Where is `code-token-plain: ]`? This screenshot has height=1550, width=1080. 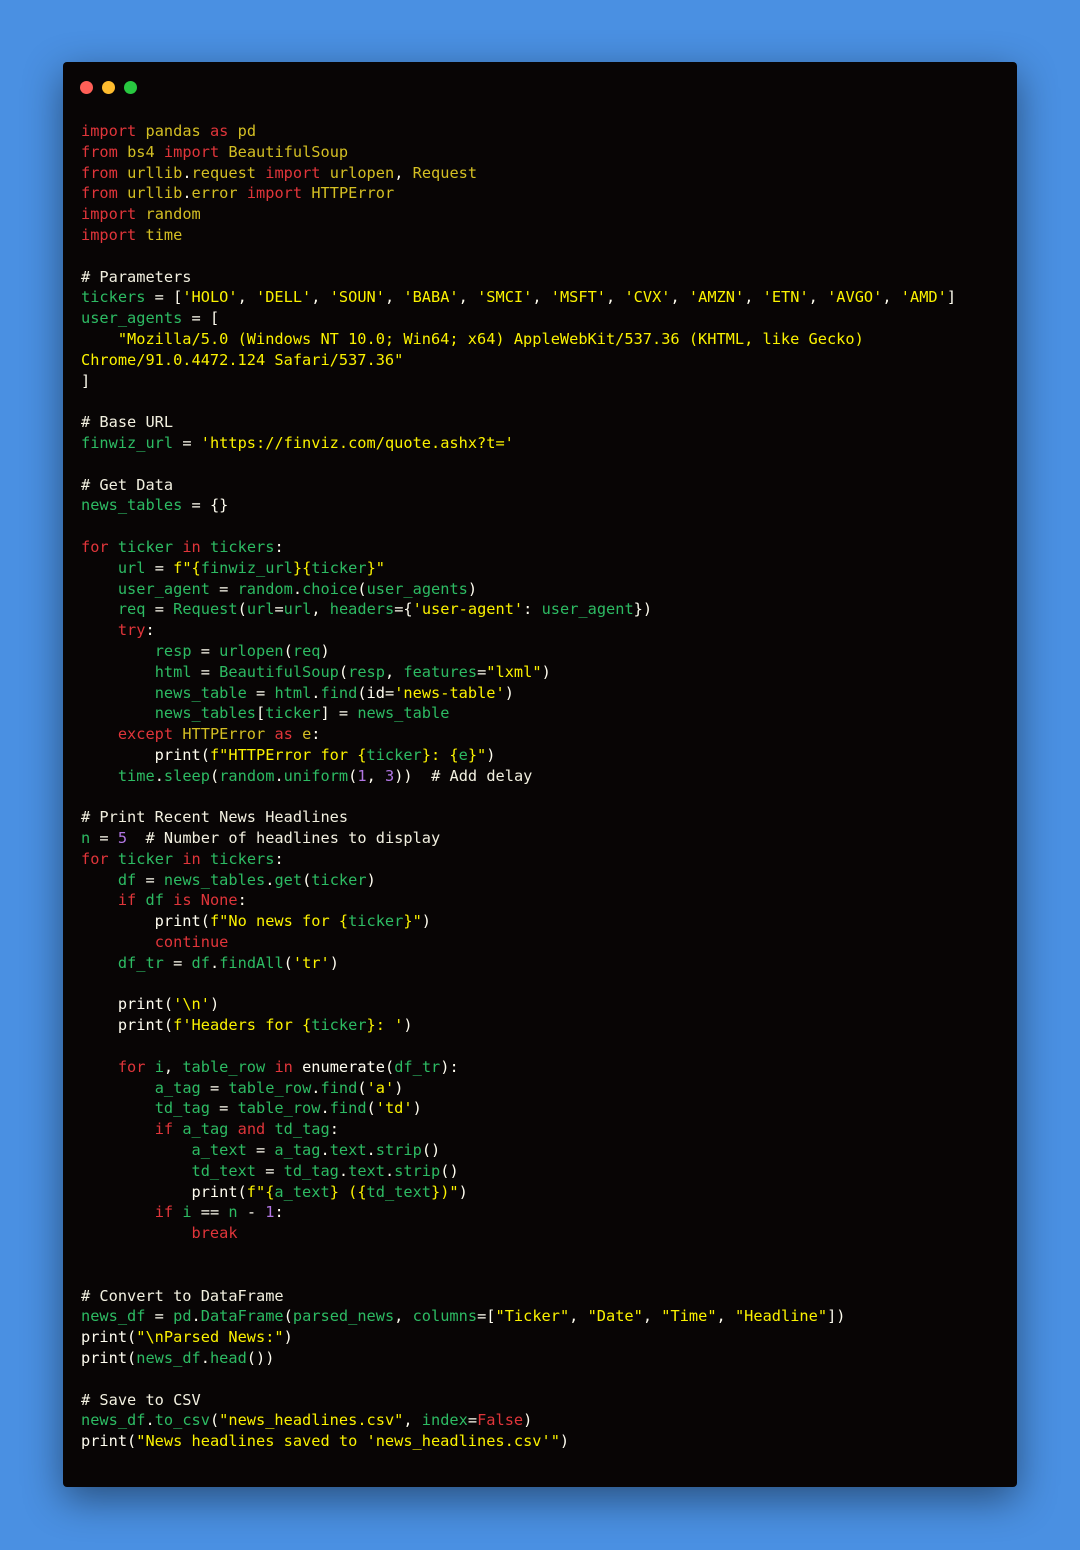
code-token-plain: ] is located at coordinates (951, 297).